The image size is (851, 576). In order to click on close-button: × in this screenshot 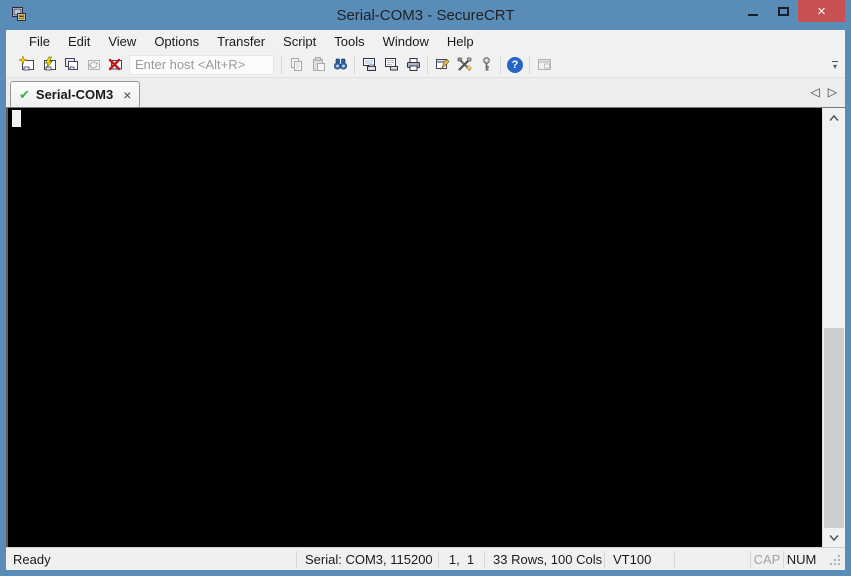, I will do `click(821, 11)`.